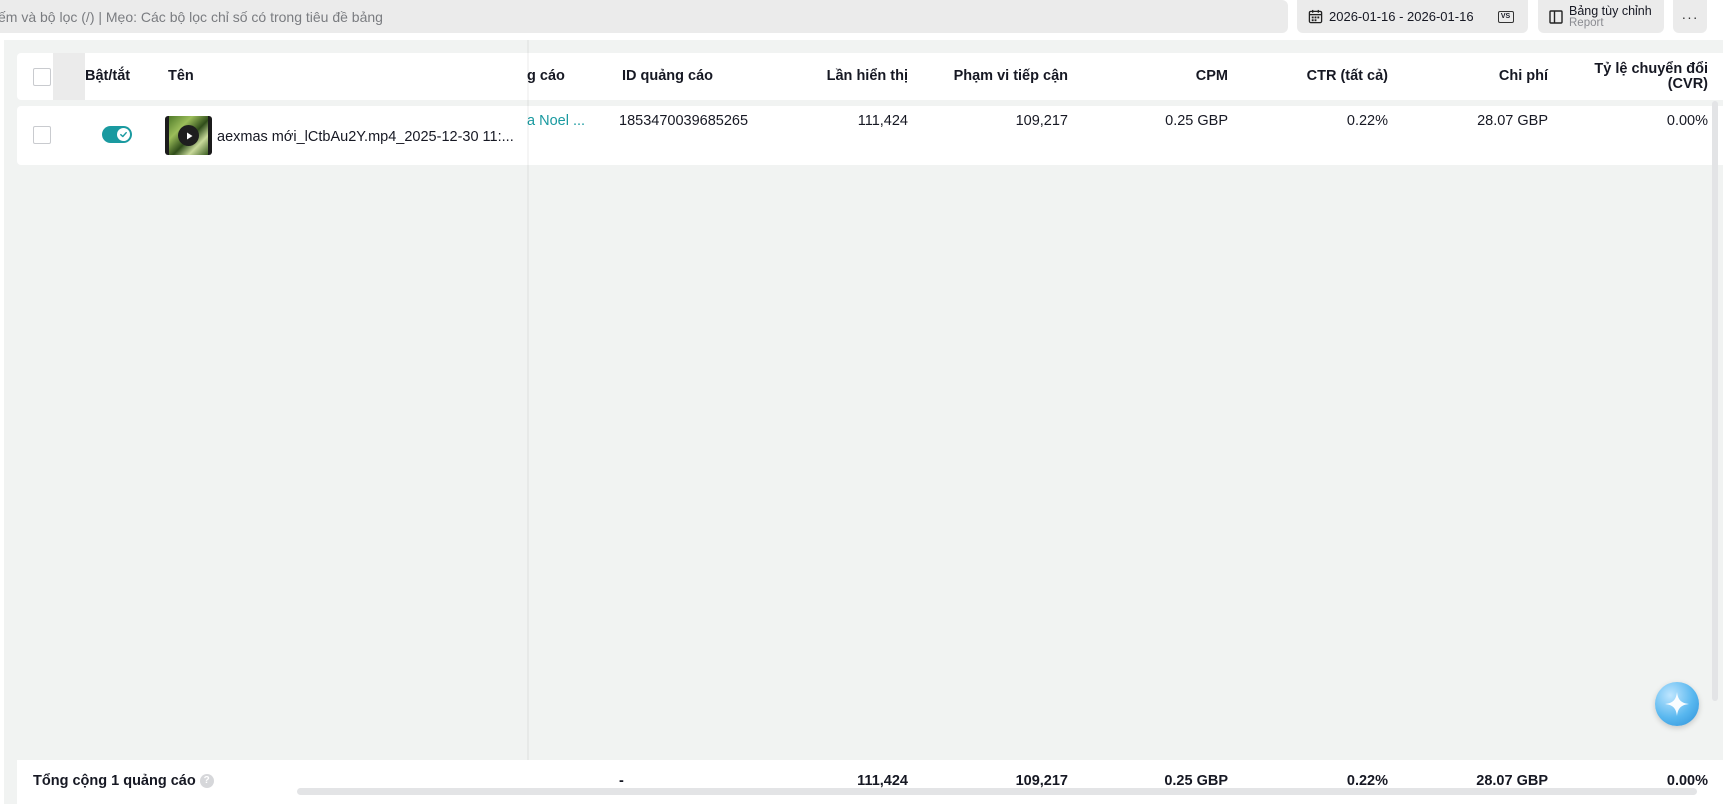  I want to click on header-cost: Chi phí, so click(1468, 76).